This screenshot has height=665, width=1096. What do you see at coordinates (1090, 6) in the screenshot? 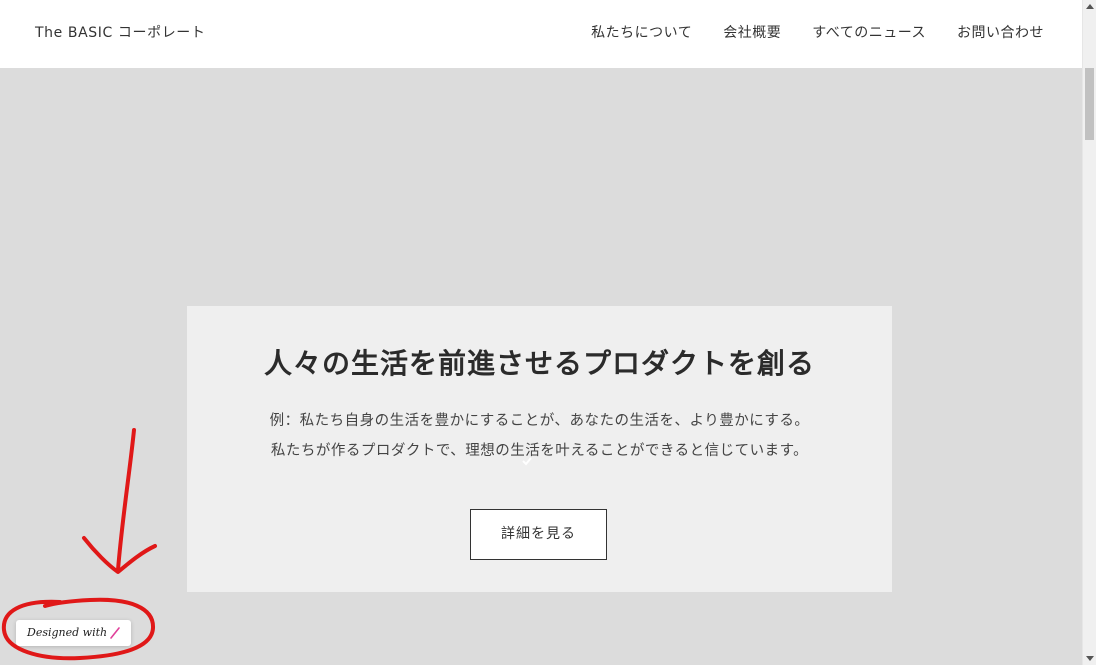
I see `scroll-up-icon` at bounding box center [1090, 6].